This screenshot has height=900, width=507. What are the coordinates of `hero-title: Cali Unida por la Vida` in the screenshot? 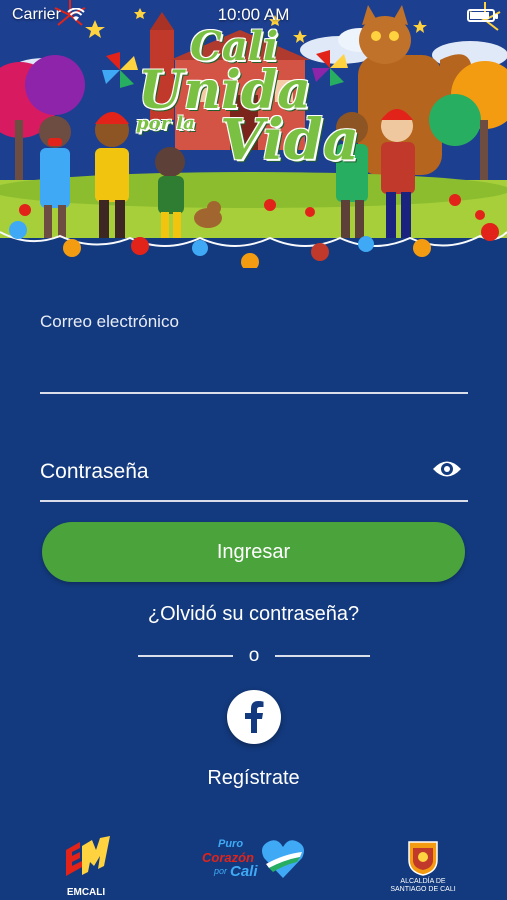 It's located at (245, 100).